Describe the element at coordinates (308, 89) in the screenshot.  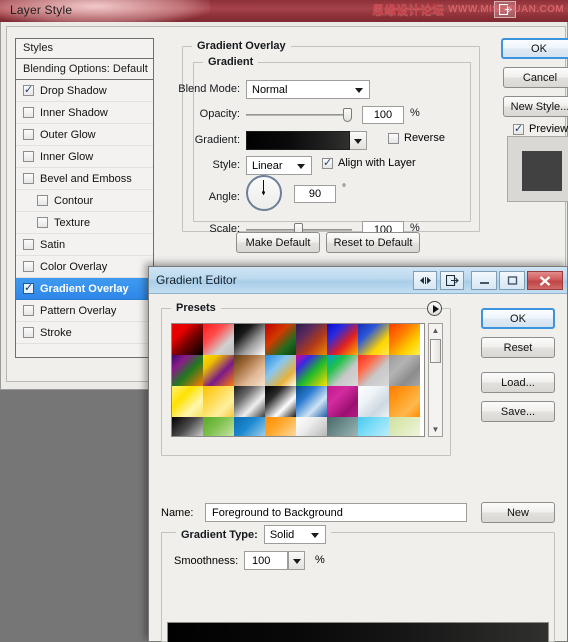
I see `blend-mode-dropdown: Normal` at that location.